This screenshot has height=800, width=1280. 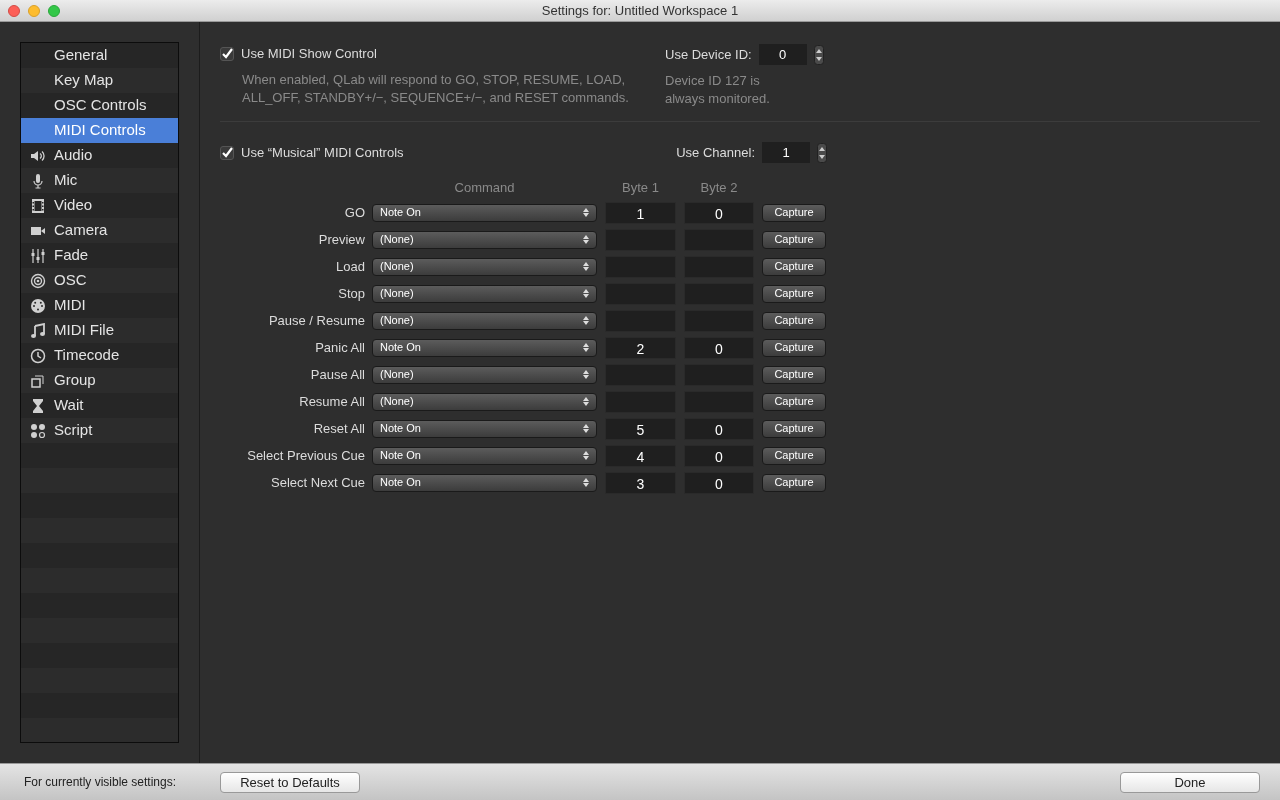 I want to click on film-icon, so click(x=37, y=205).